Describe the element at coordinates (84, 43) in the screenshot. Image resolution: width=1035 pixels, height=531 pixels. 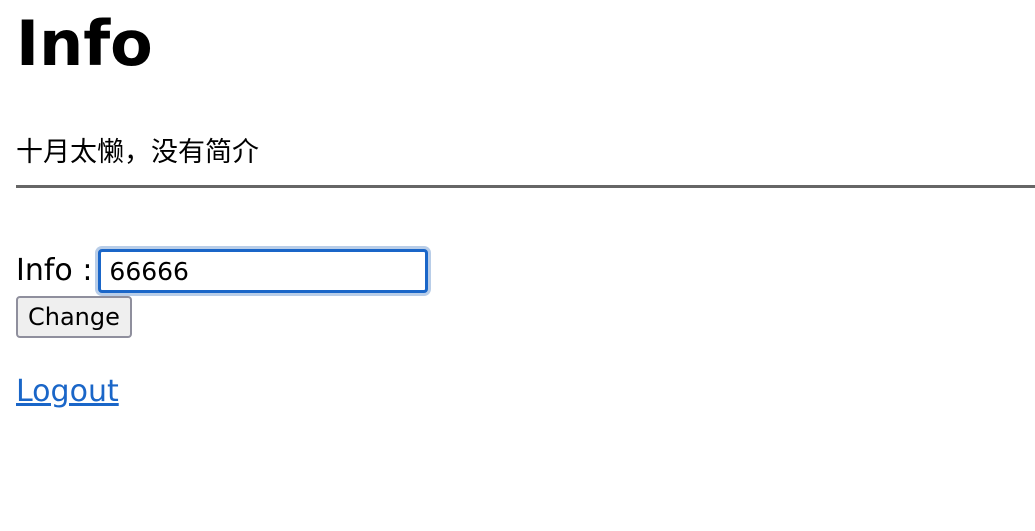
I see `page-title: Info` at that location.